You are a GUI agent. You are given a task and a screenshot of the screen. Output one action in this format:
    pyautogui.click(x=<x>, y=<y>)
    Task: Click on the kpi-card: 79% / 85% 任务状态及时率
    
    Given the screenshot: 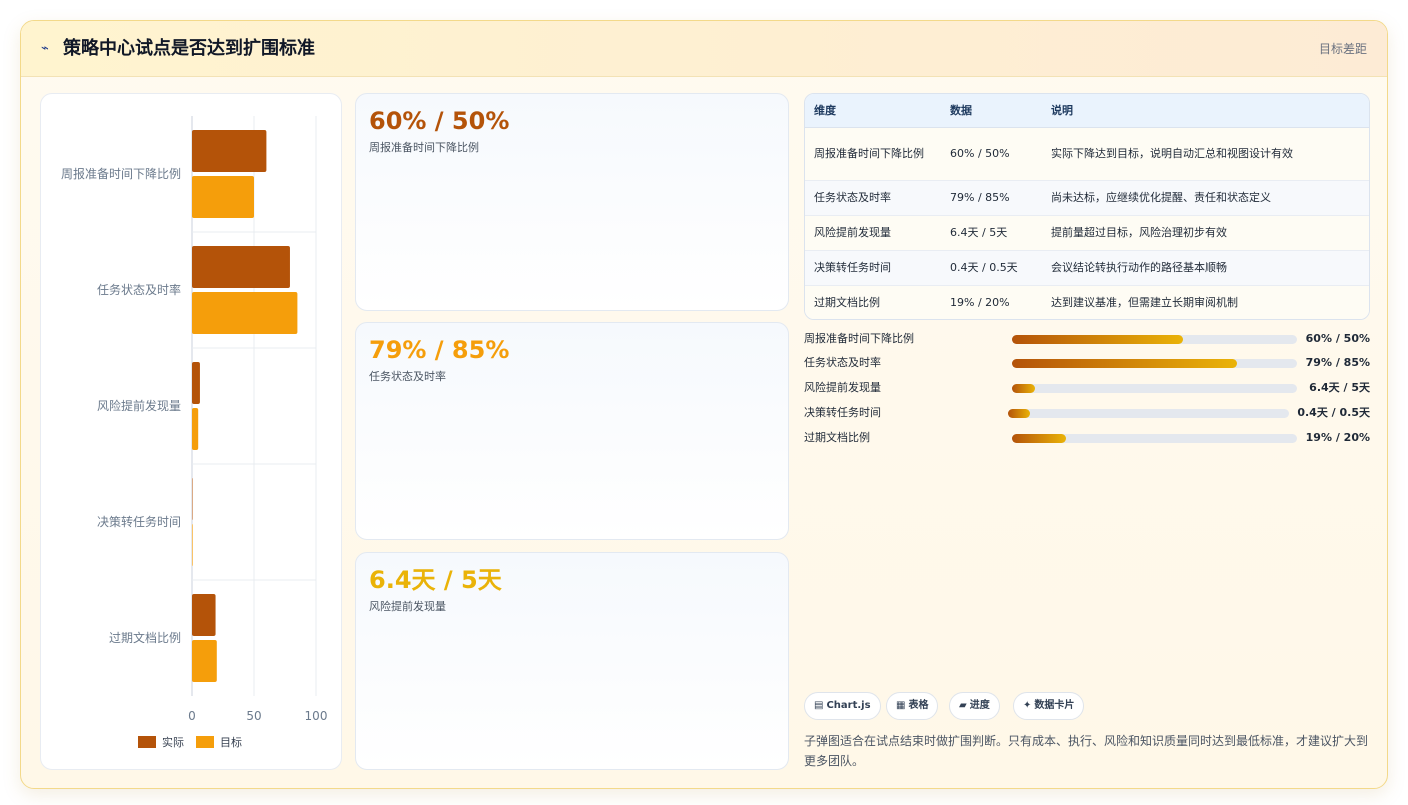 What is the action you would take?
    pyautogui.click(x=572, y=431)
    